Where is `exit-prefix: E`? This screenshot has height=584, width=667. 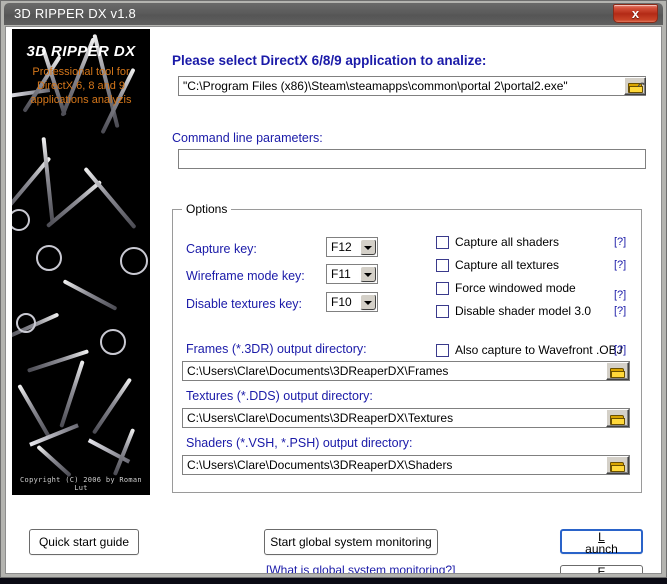
exit-prefix: E is located at coordinates (601, 569).